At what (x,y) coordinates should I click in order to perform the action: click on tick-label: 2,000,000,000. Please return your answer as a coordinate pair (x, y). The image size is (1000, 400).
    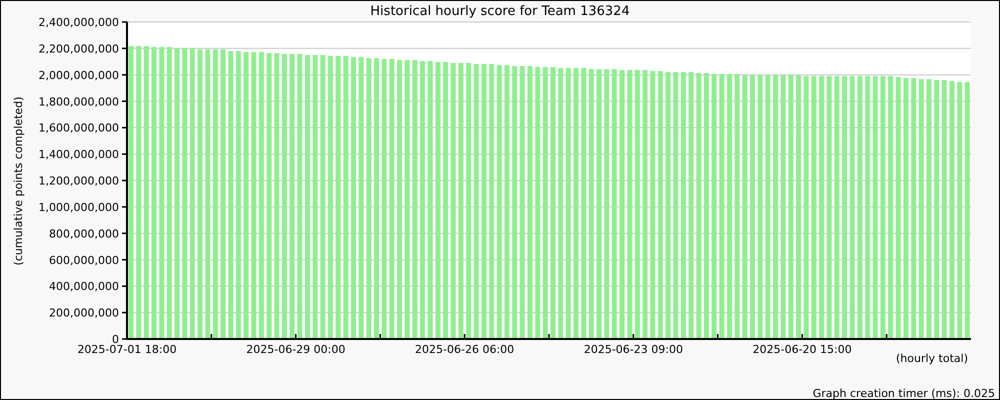
    Looking at the image, I should click on (78, 75).